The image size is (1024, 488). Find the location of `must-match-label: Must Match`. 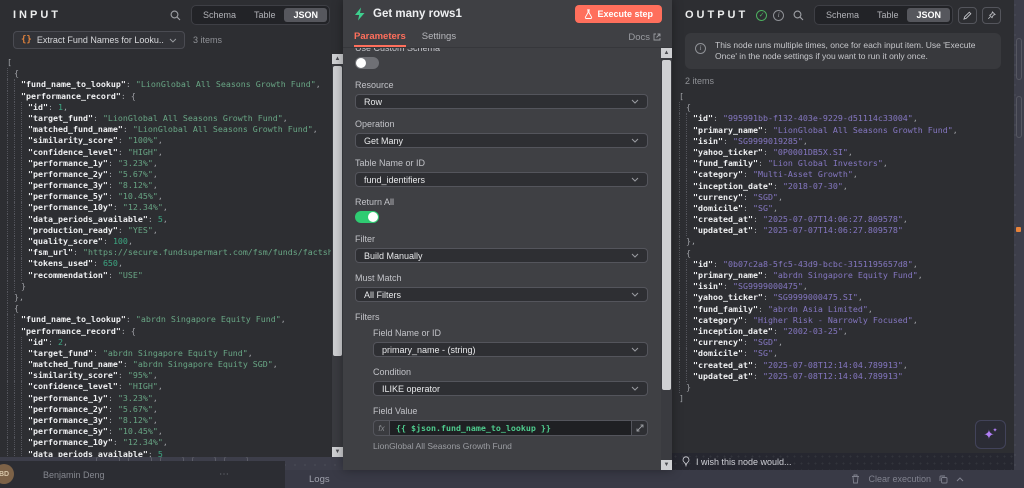

must-match-label: Must Match is located at coordinates (378, 278).